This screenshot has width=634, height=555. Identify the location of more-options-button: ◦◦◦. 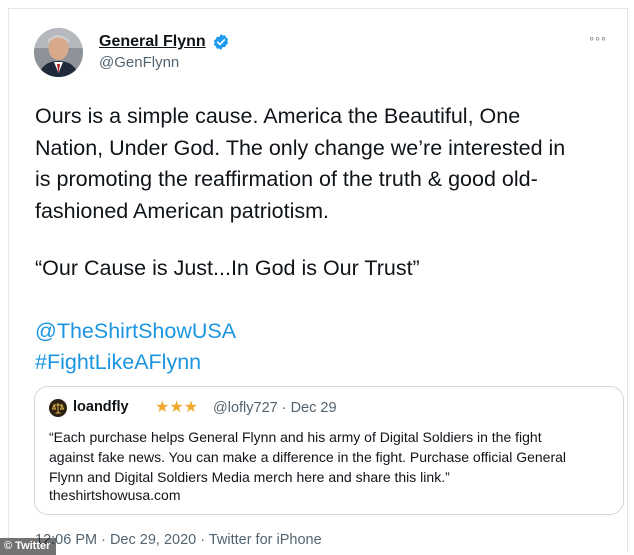
(598, 38).